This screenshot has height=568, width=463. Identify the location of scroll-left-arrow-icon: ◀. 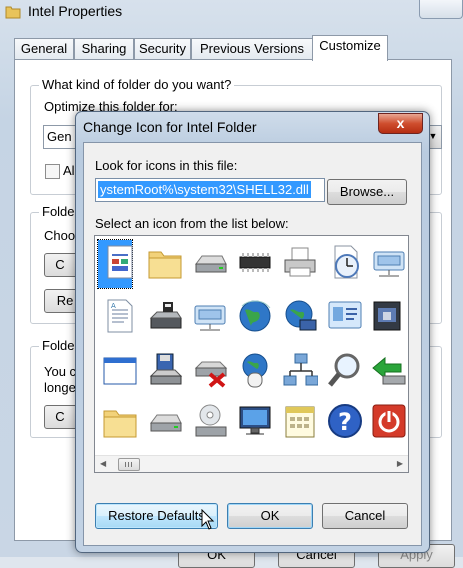
(103, 463).